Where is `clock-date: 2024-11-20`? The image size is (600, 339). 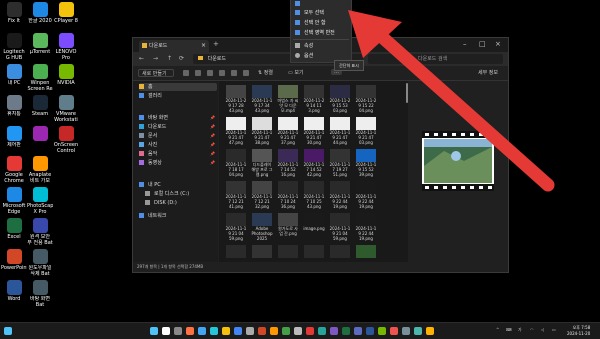 clock-date: 2024-11-20 is located at coordinates (579, 333).